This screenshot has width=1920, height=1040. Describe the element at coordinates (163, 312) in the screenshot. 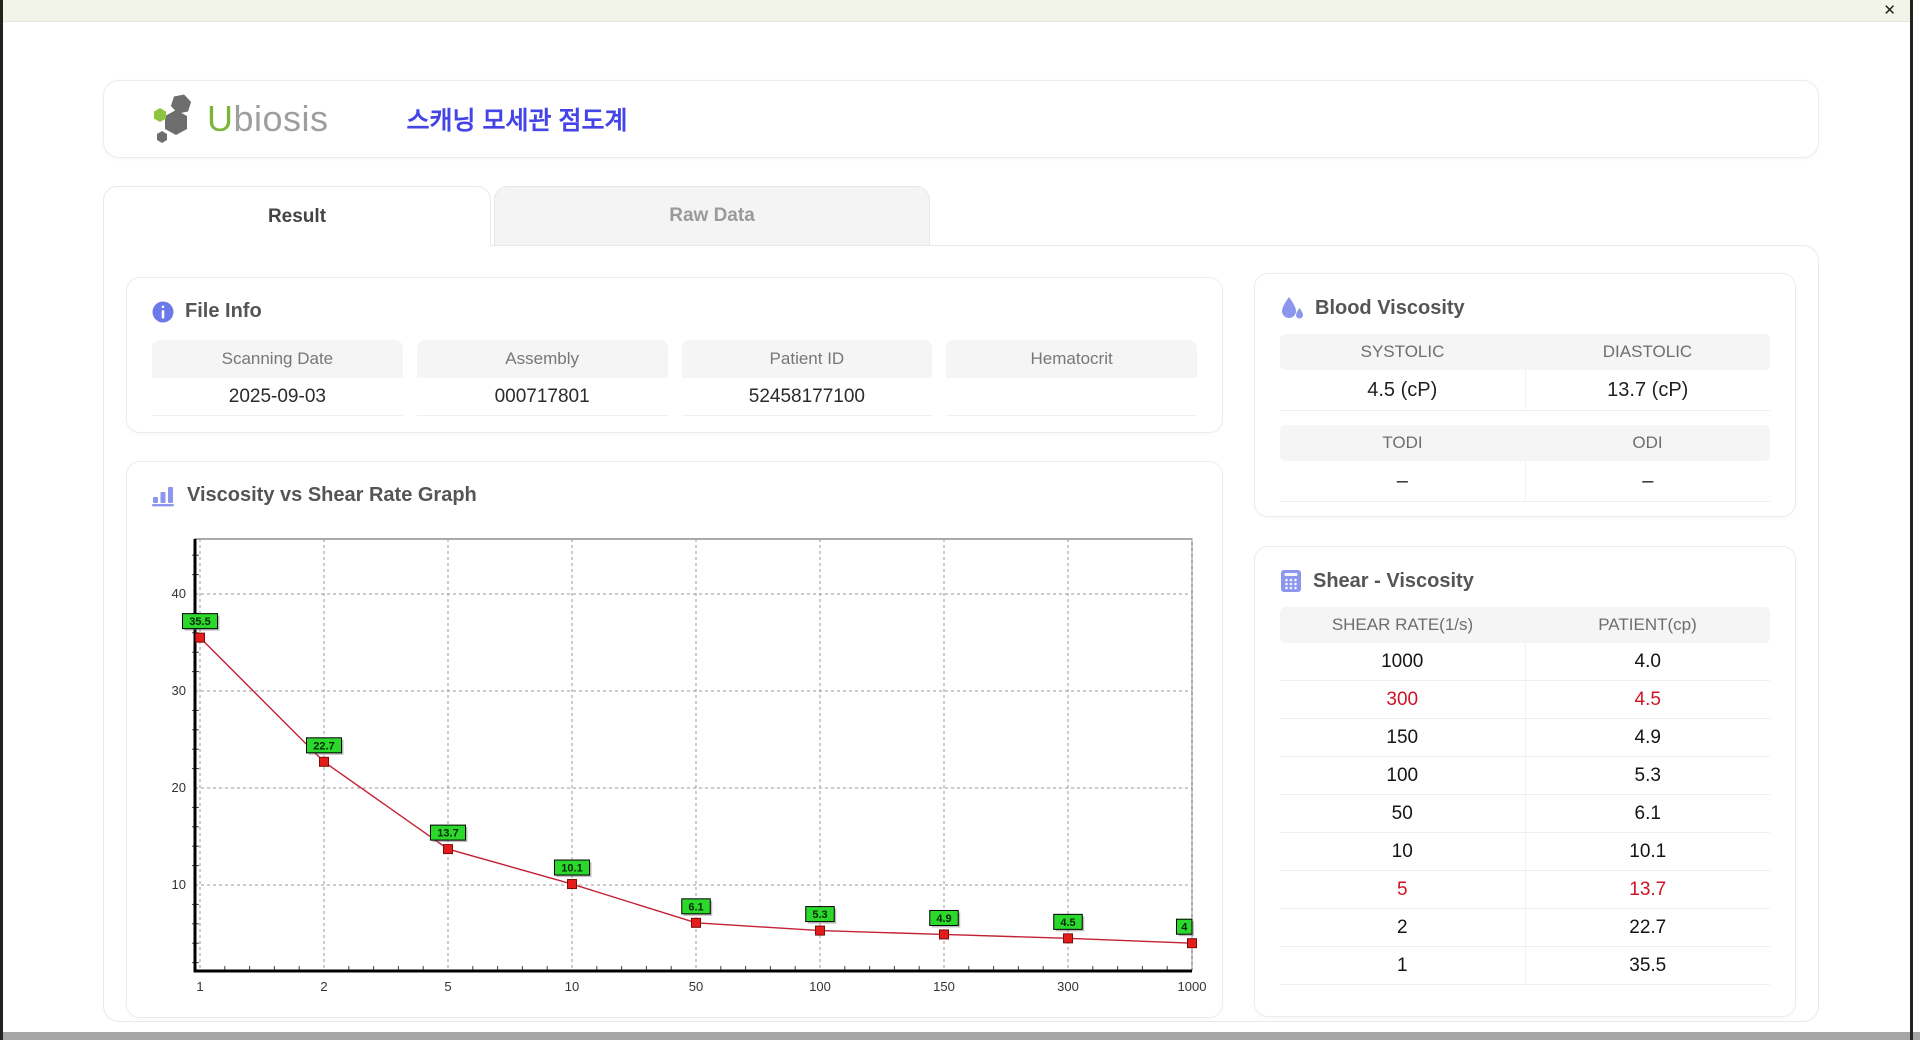

I see `info-icon` at that location.